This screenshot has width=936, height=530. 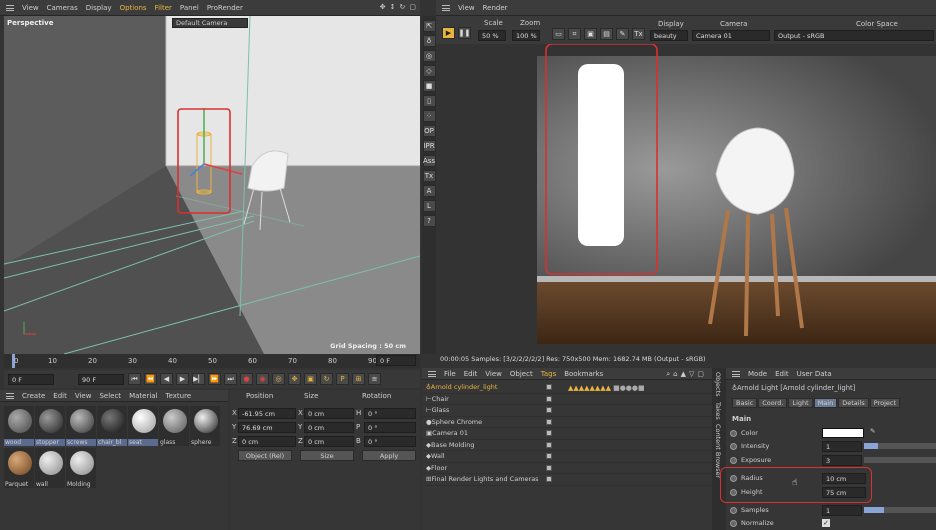 What do you see at coordinates (134, 379) in the screenshot?
I see `goto-start-icon: ⏮` at bounding box center [134, 379].